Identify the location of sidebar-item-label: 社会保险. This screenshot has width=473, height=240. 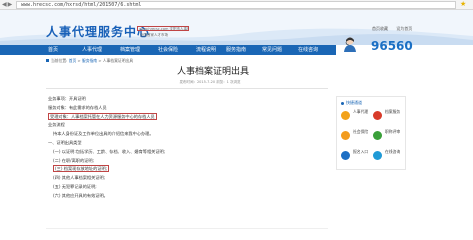
(361, 131).